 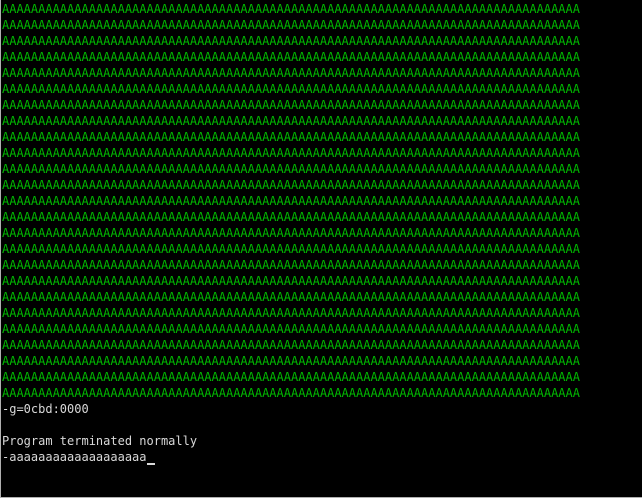 What do you see at coordinates (322, 457) in the screenshot?
I see `prompt-input-line: -aaaaaaaaaaaaaaaaaaa` at bounding box center [322, 457].